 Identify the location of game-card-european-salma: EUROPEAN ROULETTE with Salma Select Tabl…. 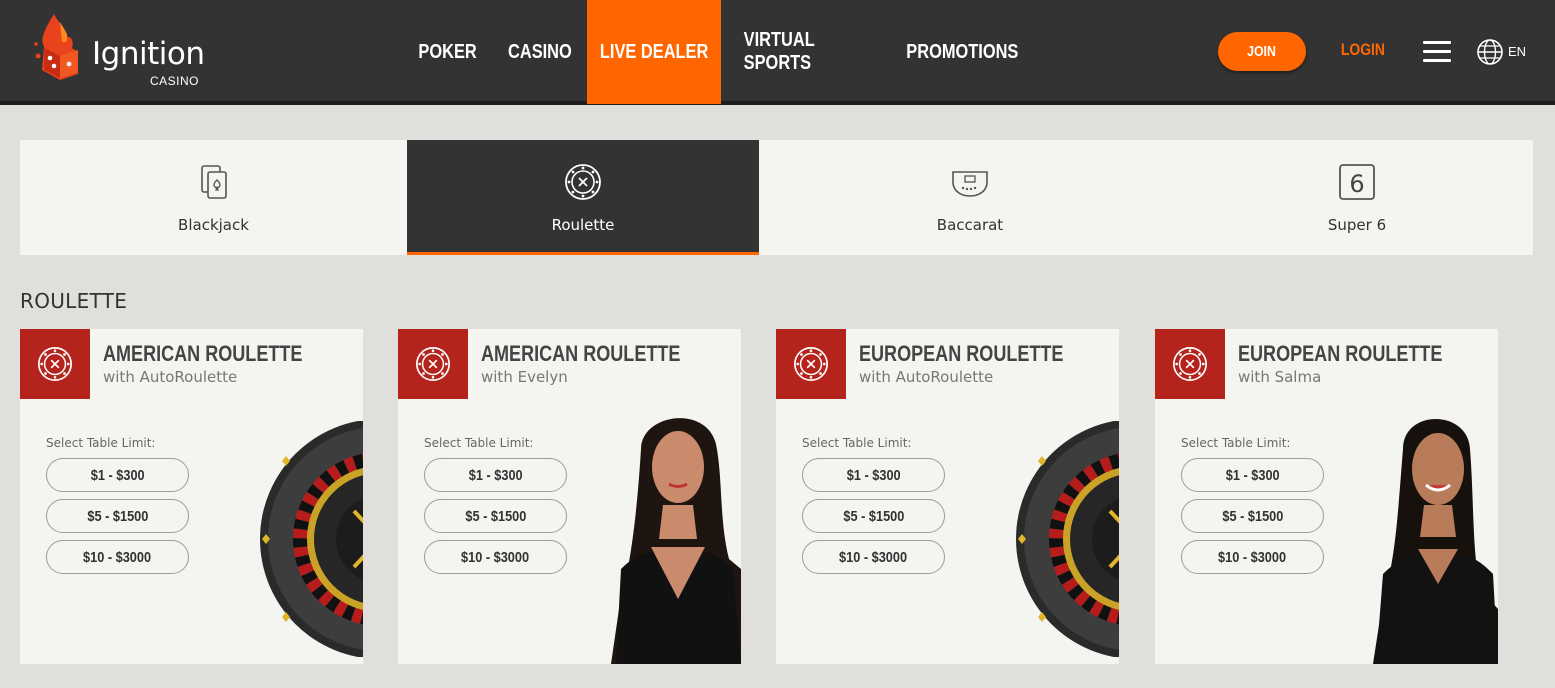
(1326, 496).